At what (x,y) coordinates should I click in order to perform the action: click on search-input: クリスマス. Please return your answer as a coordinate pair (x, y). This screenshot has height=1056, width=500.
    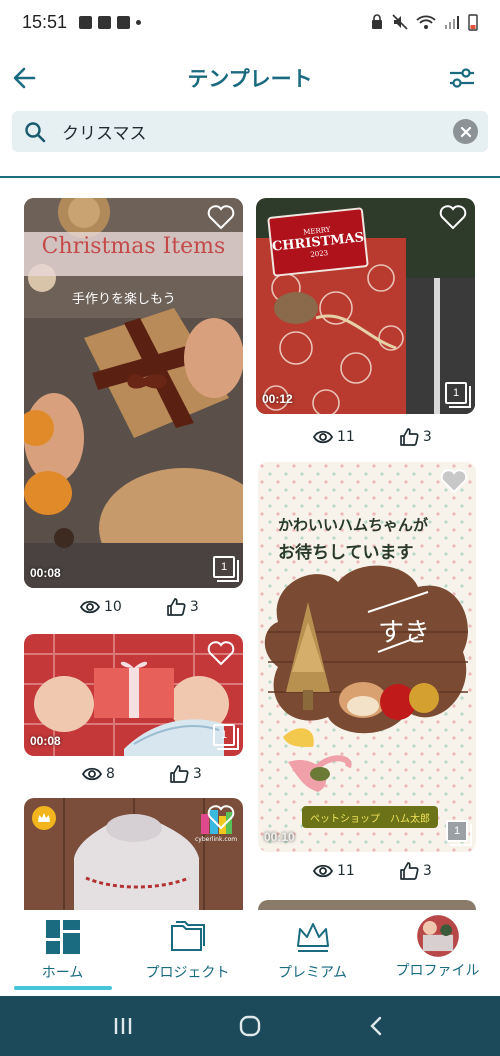
    Looking at the image, I should click on (104, 131).